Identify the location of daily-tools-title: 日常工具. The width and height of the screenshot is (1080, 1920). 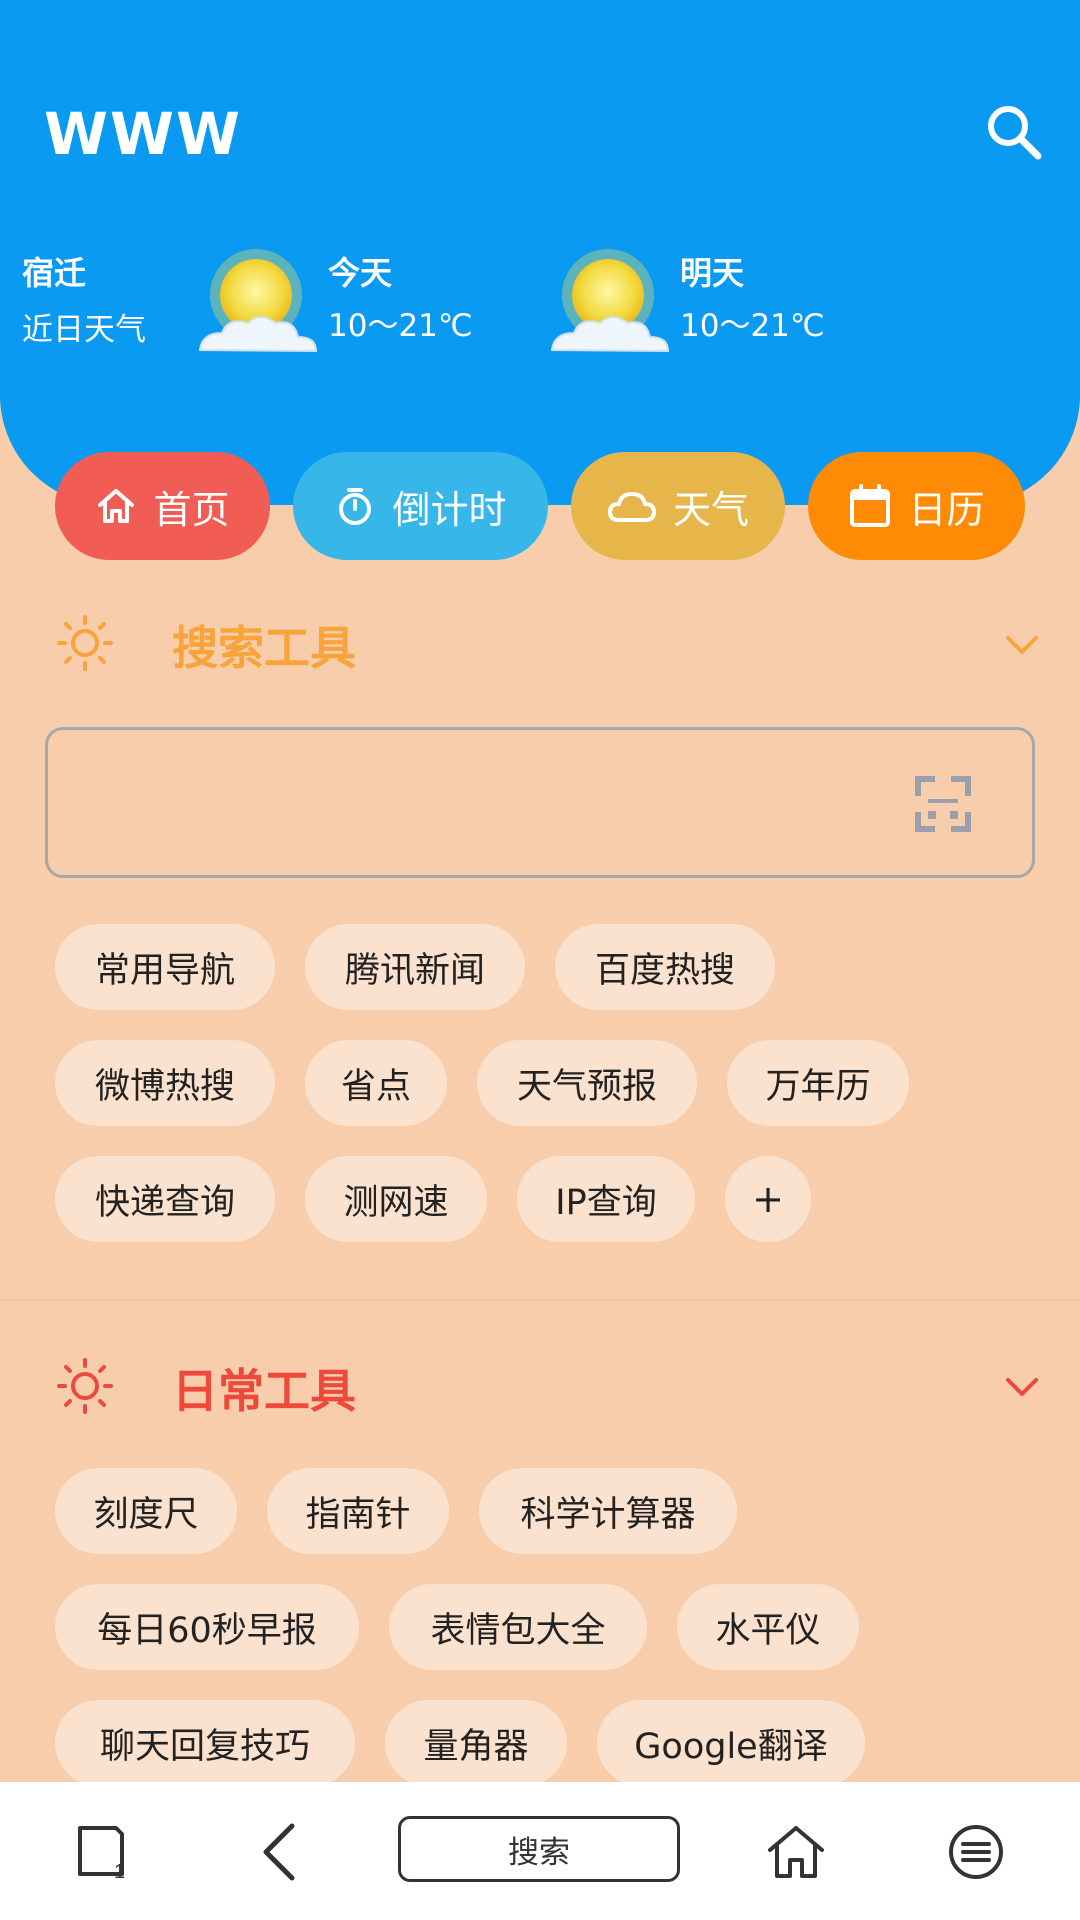
(264, 1391).